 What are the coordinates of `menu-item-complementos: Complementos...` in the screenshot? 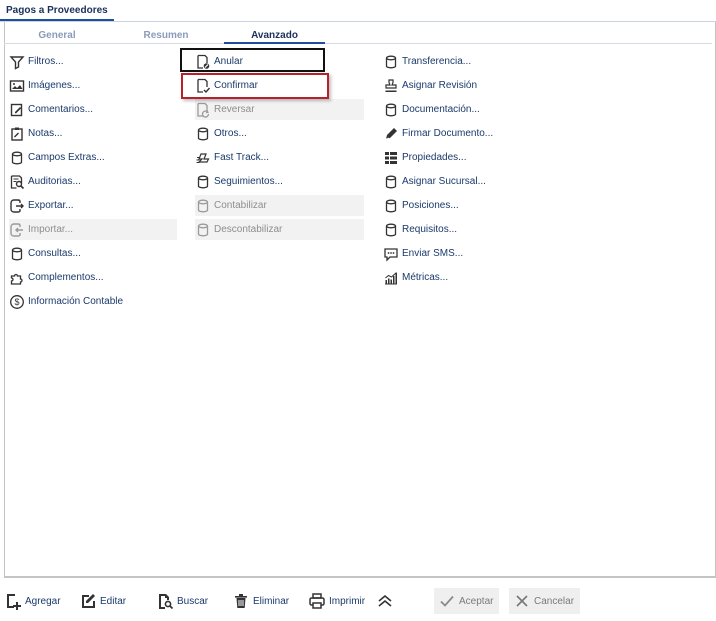 It's located at (93, 277).